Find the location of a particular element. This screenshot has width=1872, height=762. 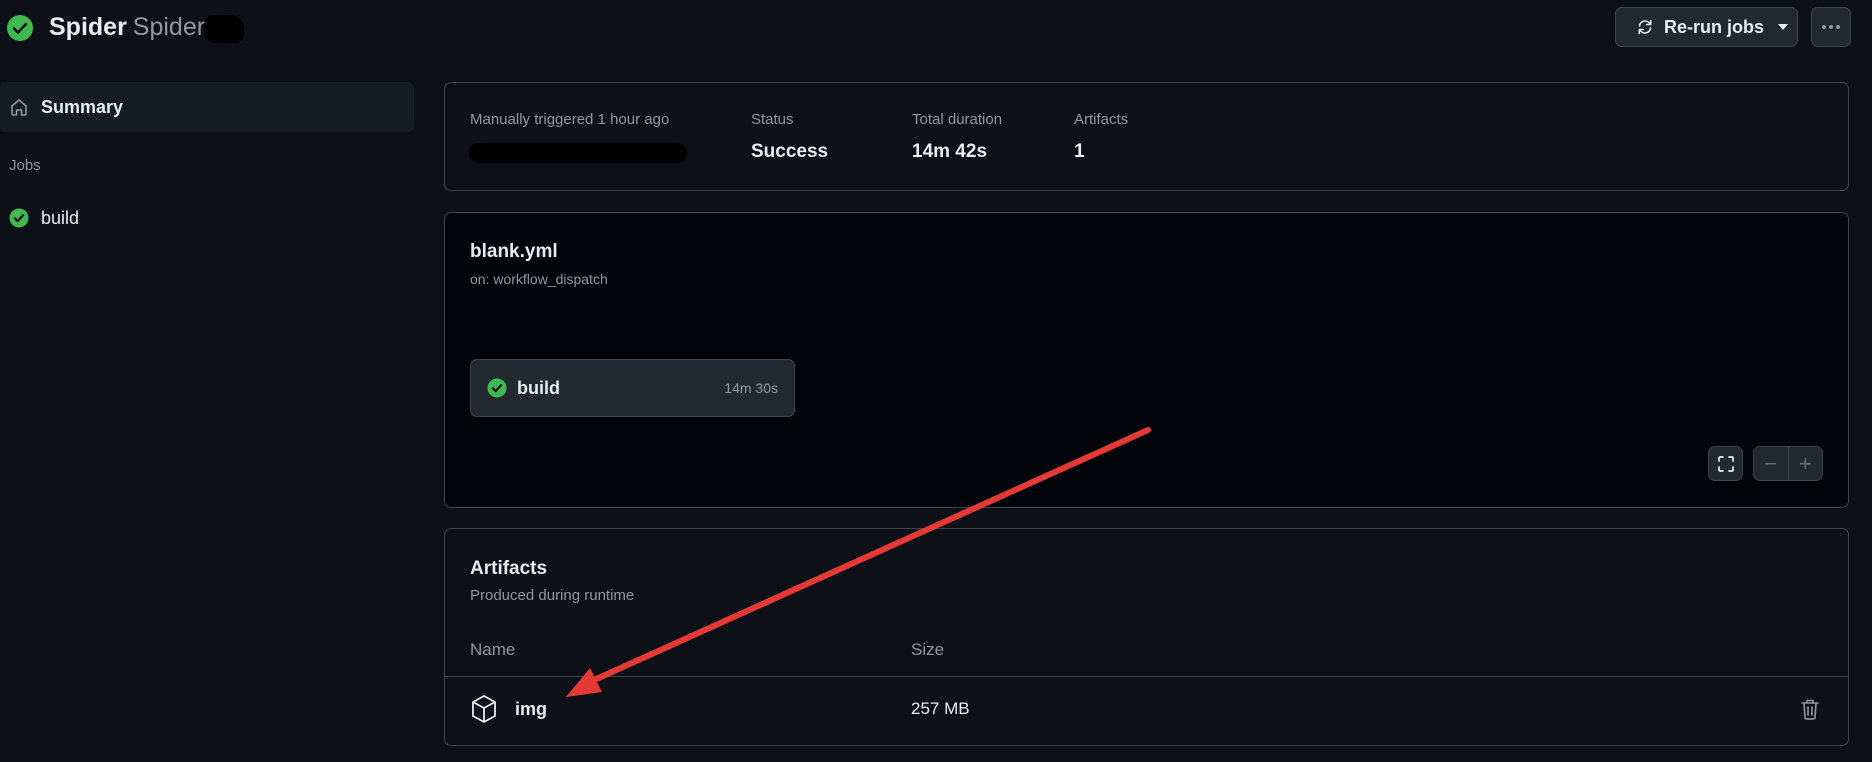

sync-icon is located at coordinates (1645, 27).